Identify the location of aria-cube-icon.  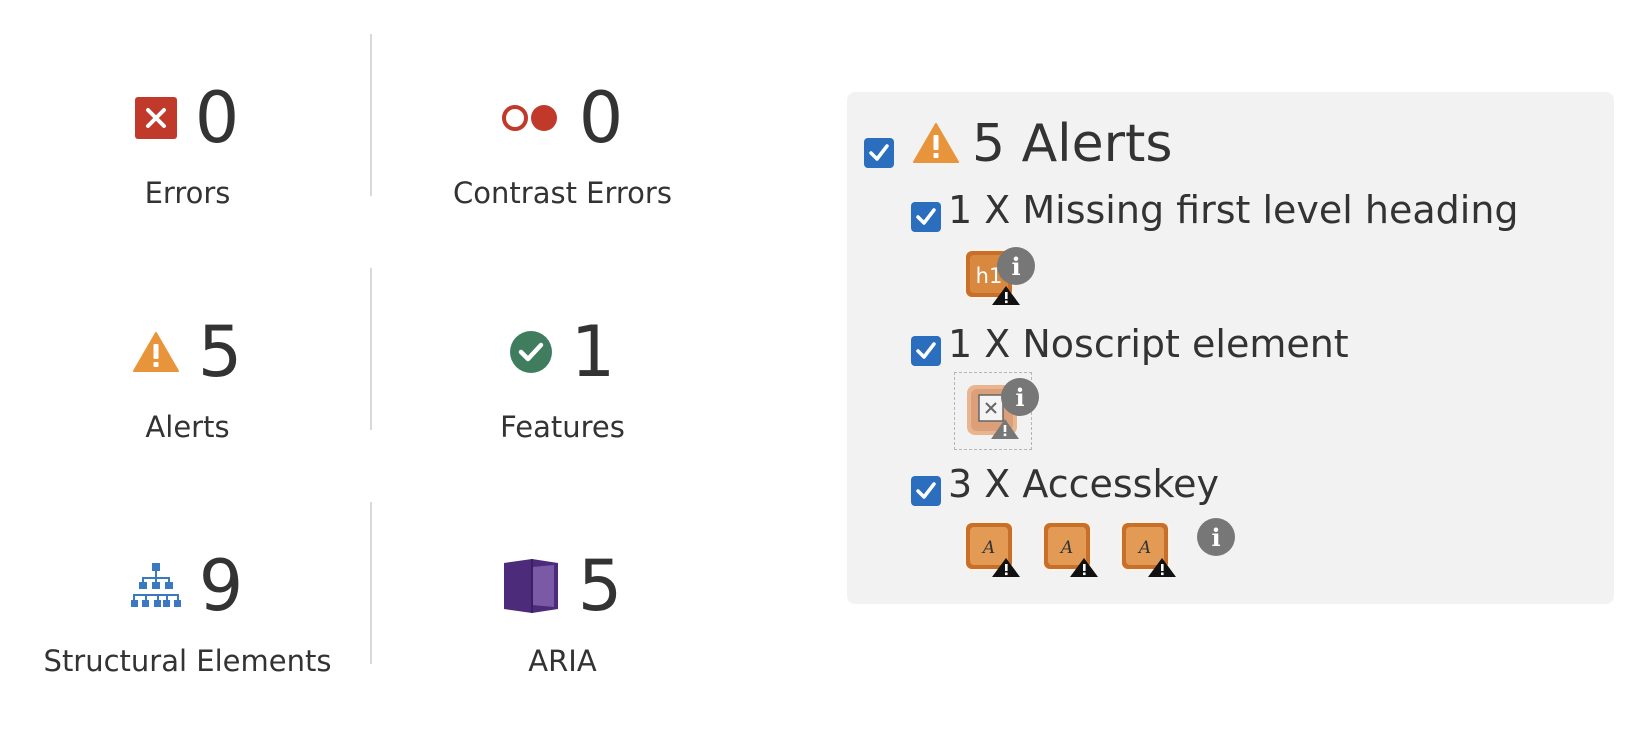
(531, 586).